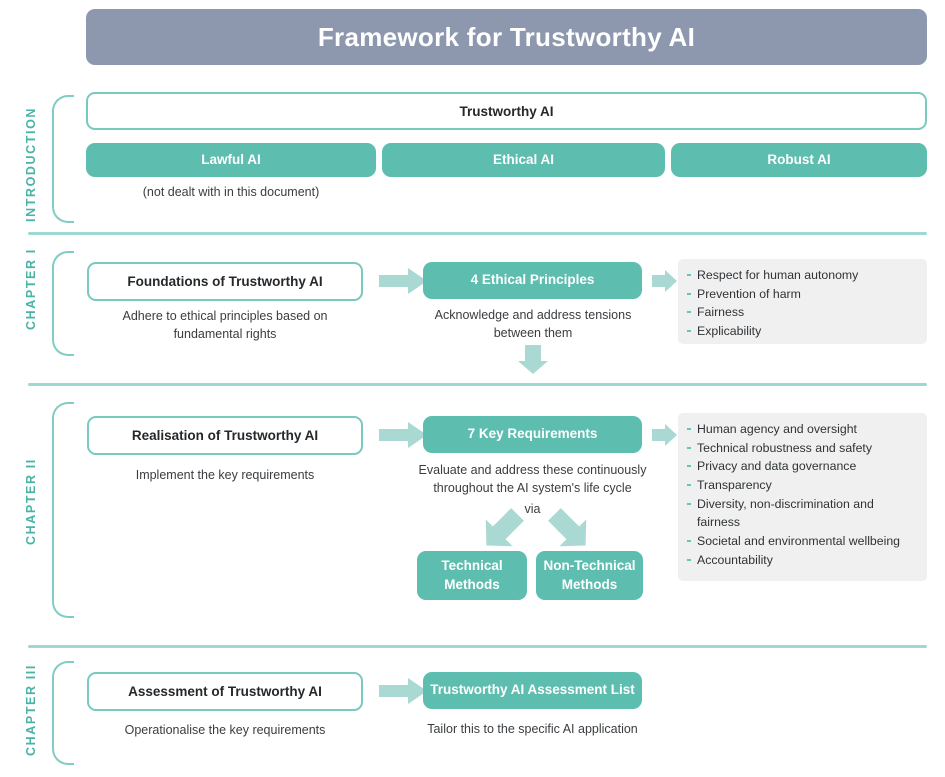 The height and width of the screenshot is (777, 945). I want to click on arrow-diagonal-down-left-icon, so click(504, 527).